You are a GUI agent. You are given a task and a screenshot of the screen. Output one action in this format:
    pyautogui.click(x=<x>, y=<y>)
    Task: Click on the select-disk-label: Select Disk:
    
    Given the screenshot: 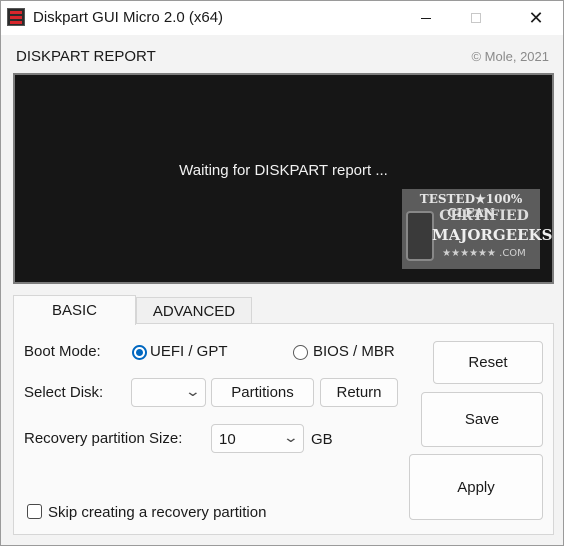 What is the action you would take?
    pyautogui.click(x=64, y=392)
    